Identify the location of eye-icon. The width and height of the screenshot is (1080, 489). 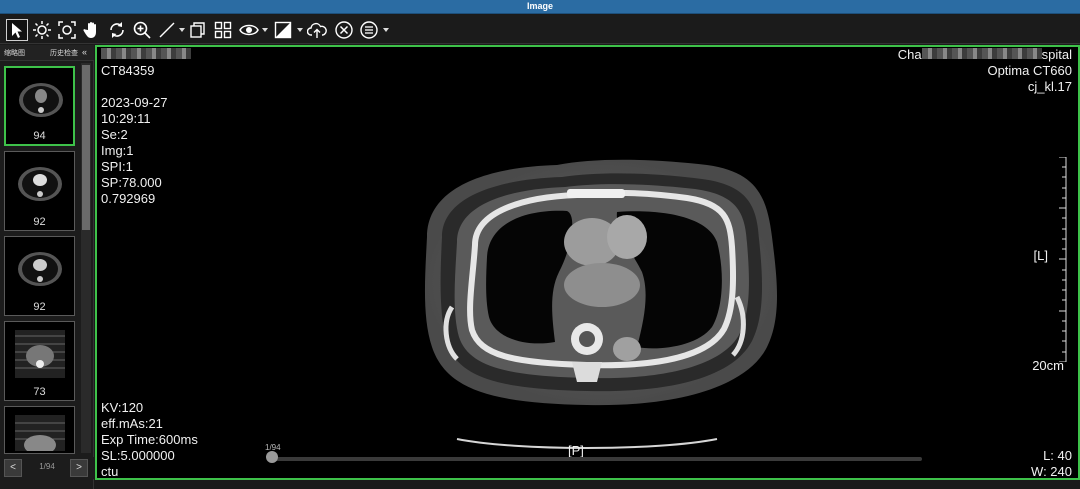
(249, 30).